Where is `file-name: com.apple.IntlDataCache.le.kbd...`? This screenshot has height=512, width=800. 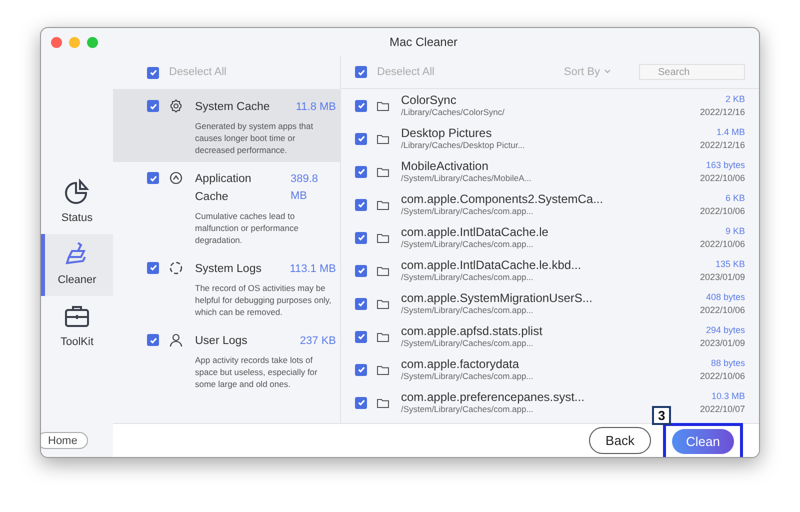 file-name: com.apple.IntlDataCache.le.kbd... is located at coordinates (491, 265).